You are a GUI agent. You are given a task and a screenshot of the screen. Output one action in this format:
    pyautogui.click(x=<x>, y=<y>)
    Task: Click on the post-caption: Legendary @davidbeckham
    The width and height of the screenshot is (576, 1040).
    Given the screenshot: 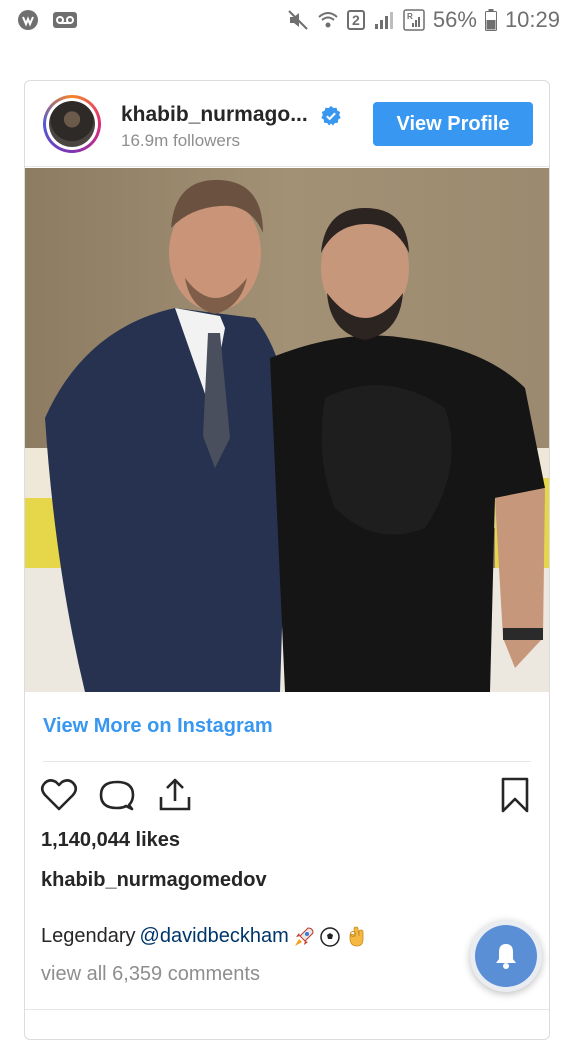 What is the action you would take?
    pyautogui.click(x=204, y=936)
    